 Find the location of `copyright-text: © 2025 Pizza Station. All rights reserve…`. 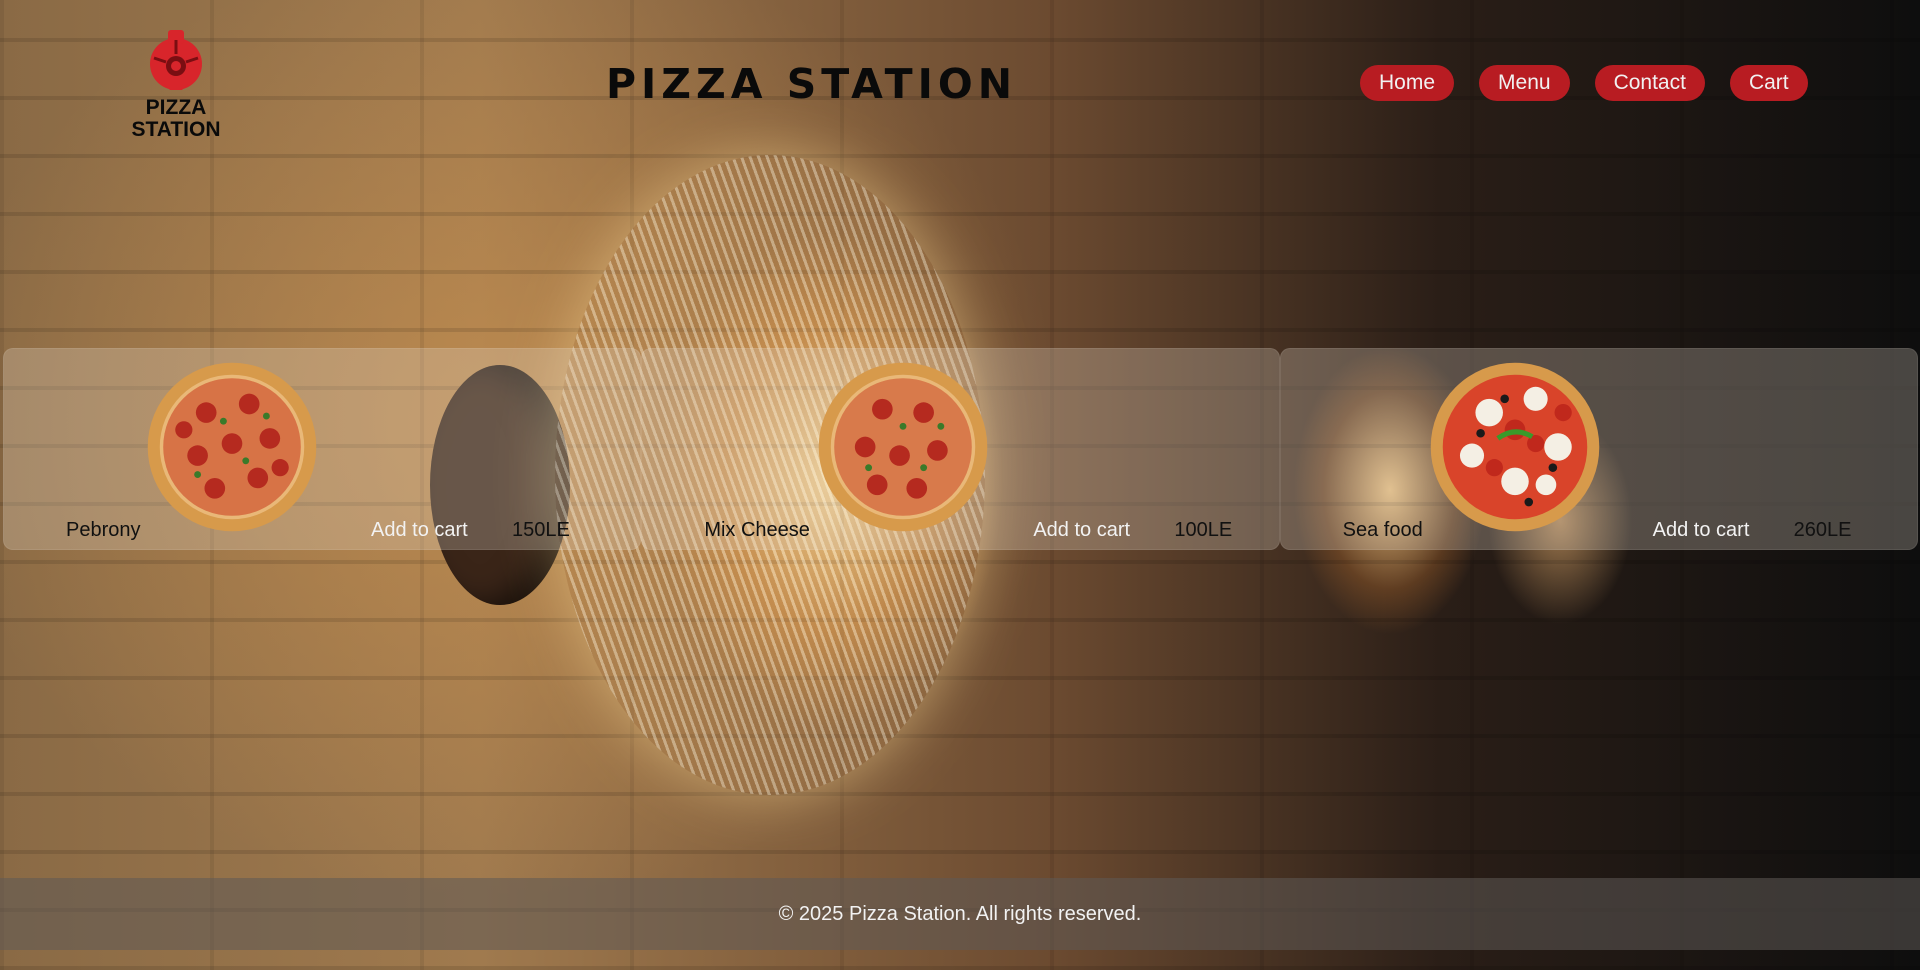

copyright-text: © 2025 Pizza Station. All rights reserve… is located at coordinates (960, 914).